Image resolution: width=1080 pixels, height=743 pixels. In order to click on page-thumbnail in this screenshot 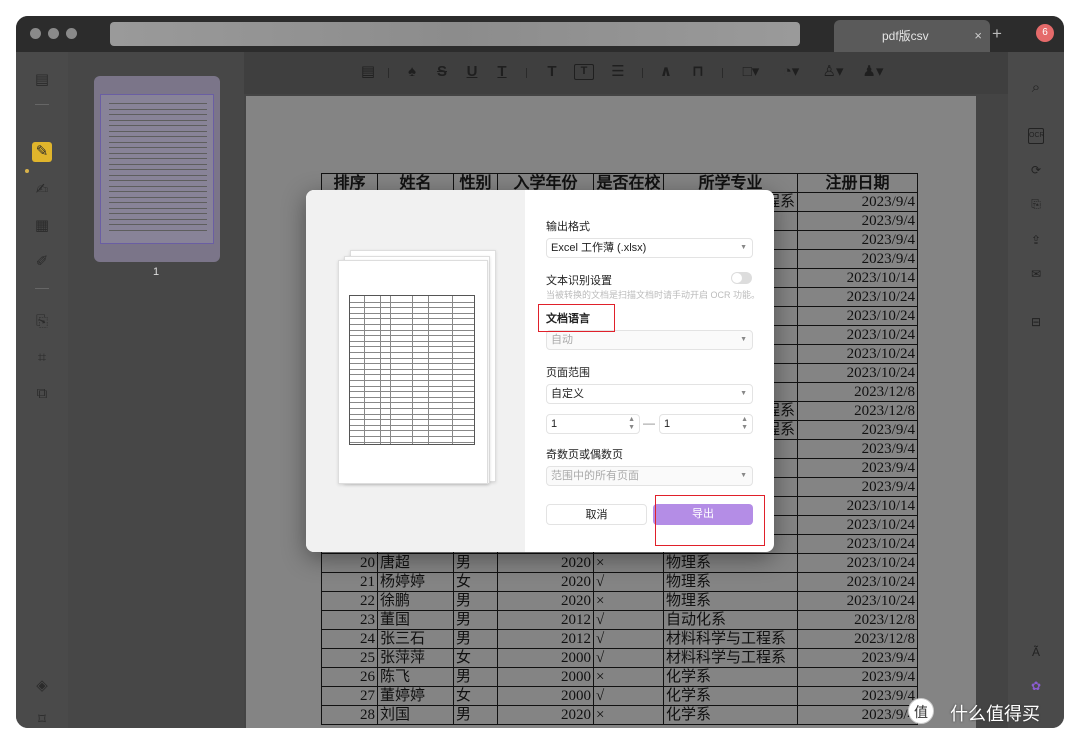, I will do `click(157, 169)`.